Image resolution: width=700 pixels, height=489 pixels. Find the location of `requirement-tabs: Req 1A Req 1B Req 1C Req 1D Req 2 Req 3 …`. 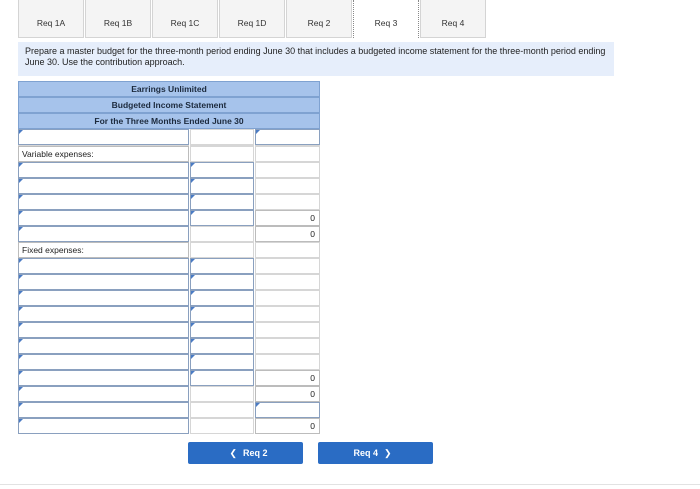

requirement-tabs: Req 1A Req 1B Req 1C Req 1D Req 2 Req 3 … is located at coordinates (350, 19).